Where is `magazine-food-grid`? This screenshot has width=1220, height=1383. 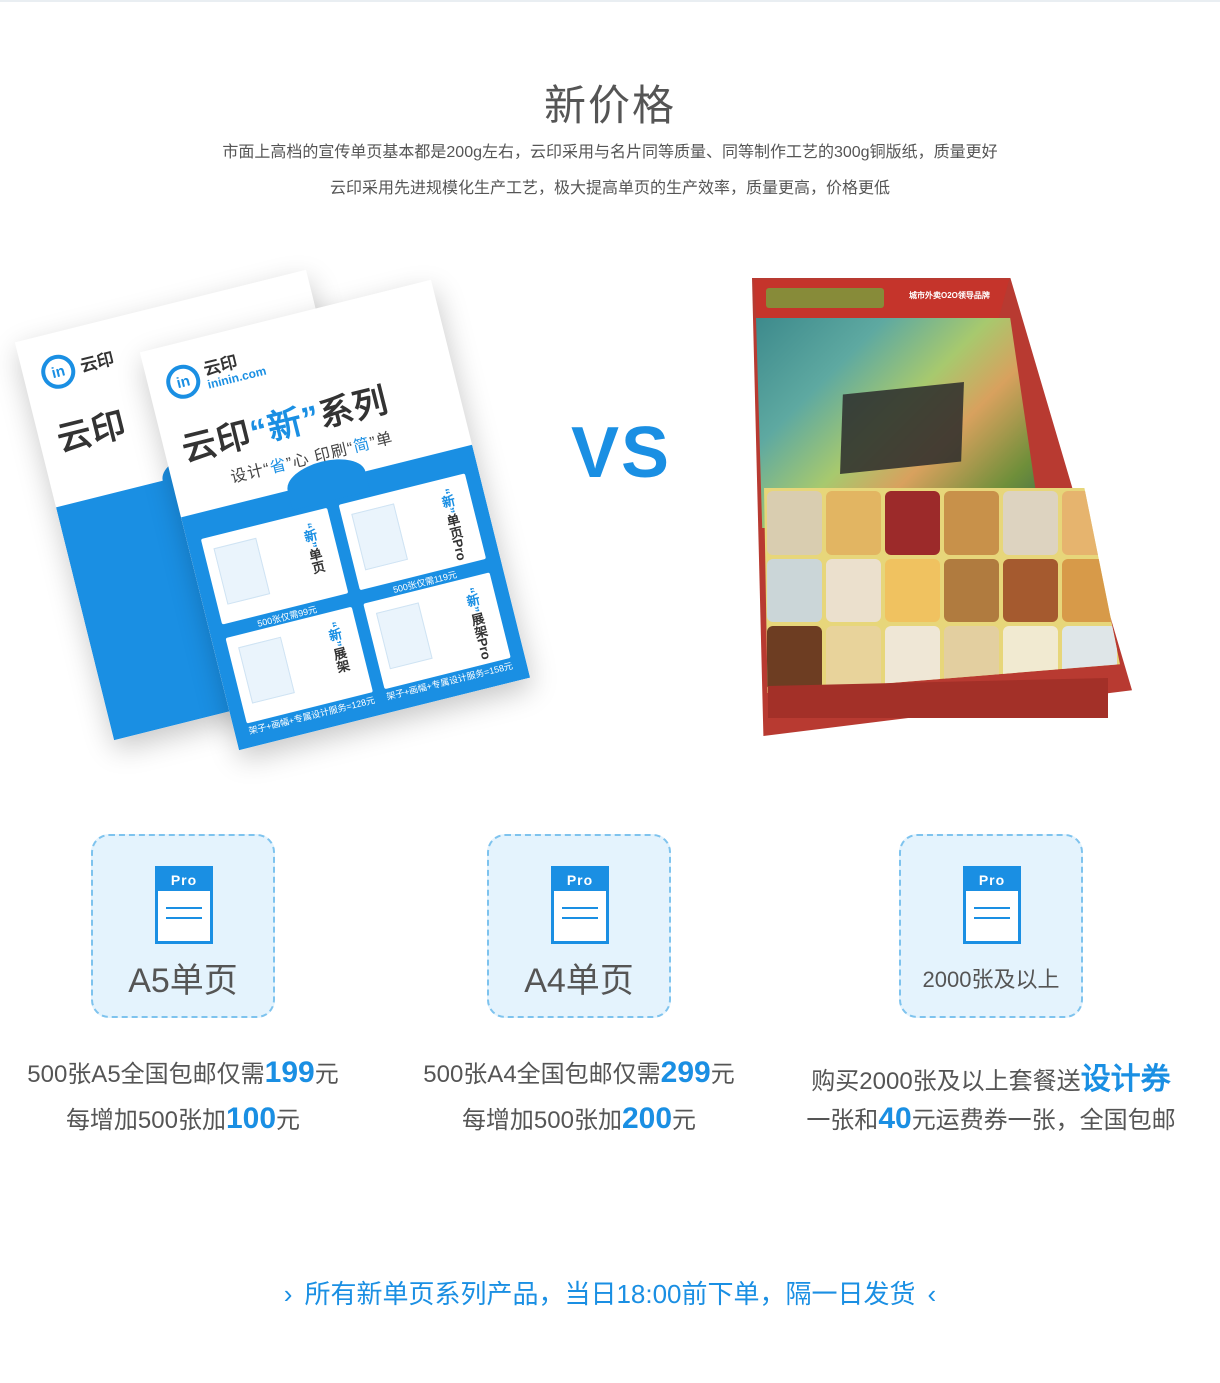
magazine-food-grid is located at coordinates (942, 590).